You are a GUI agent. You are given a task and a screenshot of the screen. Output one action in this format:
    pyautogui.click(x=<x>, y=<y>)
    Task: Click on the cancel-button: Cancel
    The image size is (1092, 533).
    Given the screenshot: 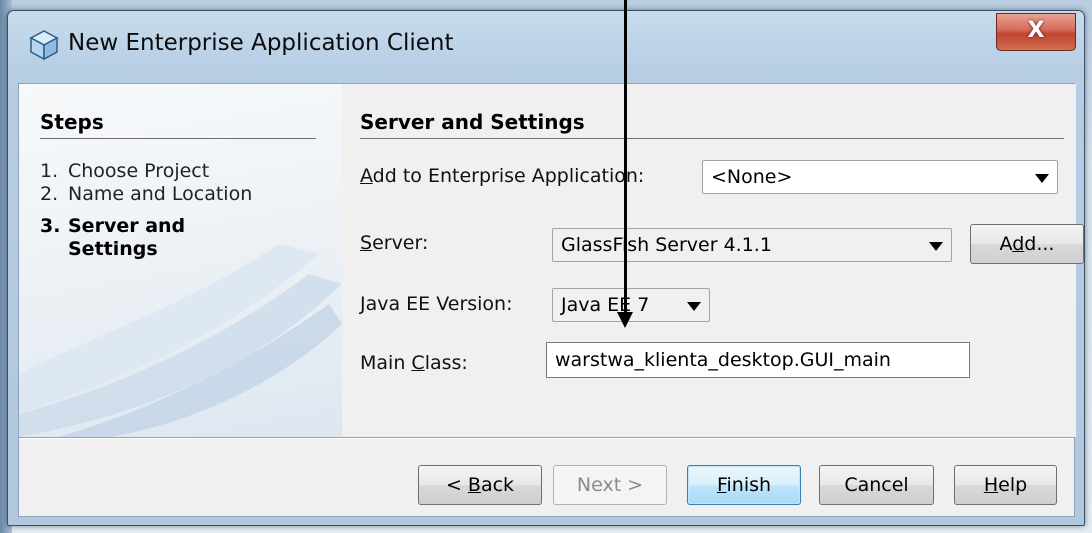 What is the action you would take?
    pyautogui.click(x=876, y=485)
    